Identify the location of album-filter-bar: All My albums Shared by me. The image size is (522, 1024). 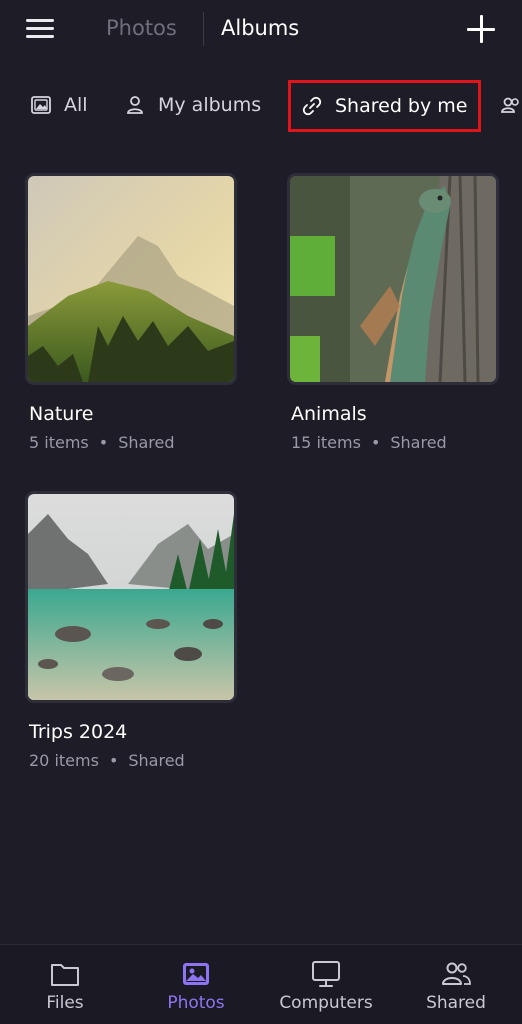
(261, 105).